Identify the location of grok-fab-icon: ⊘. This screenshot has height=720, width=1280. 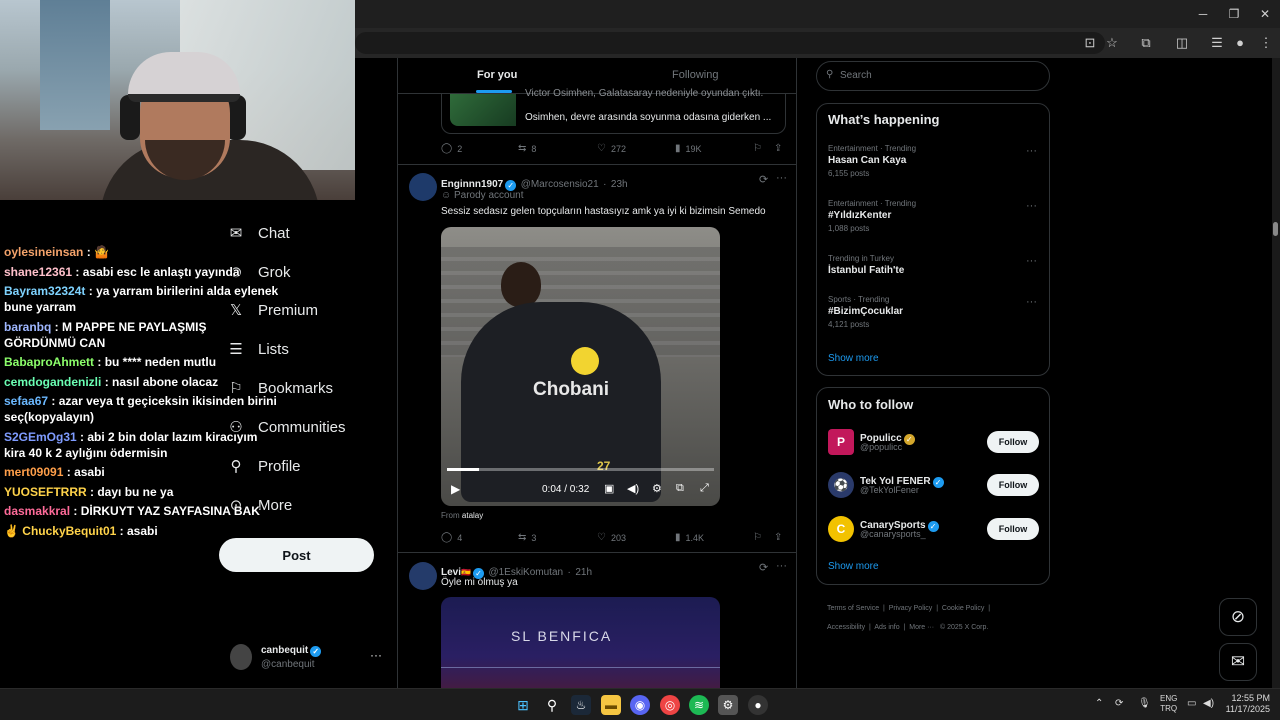
(1238, 617).